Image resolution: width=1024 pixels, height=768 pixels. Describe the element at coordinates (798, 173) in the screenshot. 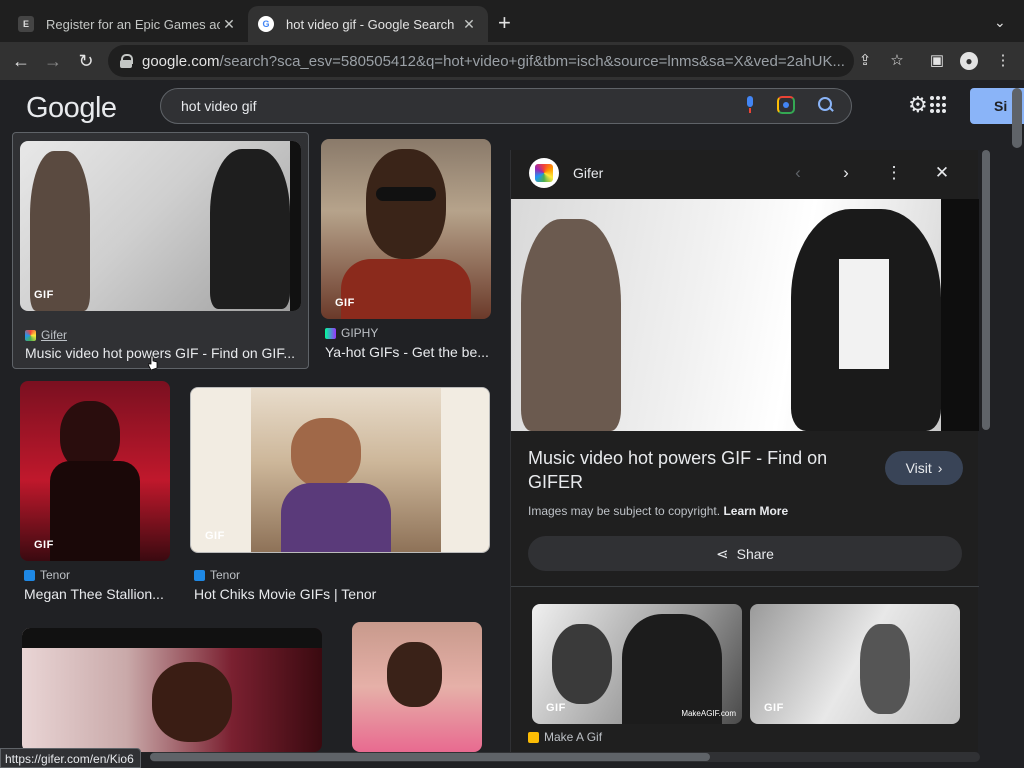

I see `previous-chevron-icon: ‹` at that location.